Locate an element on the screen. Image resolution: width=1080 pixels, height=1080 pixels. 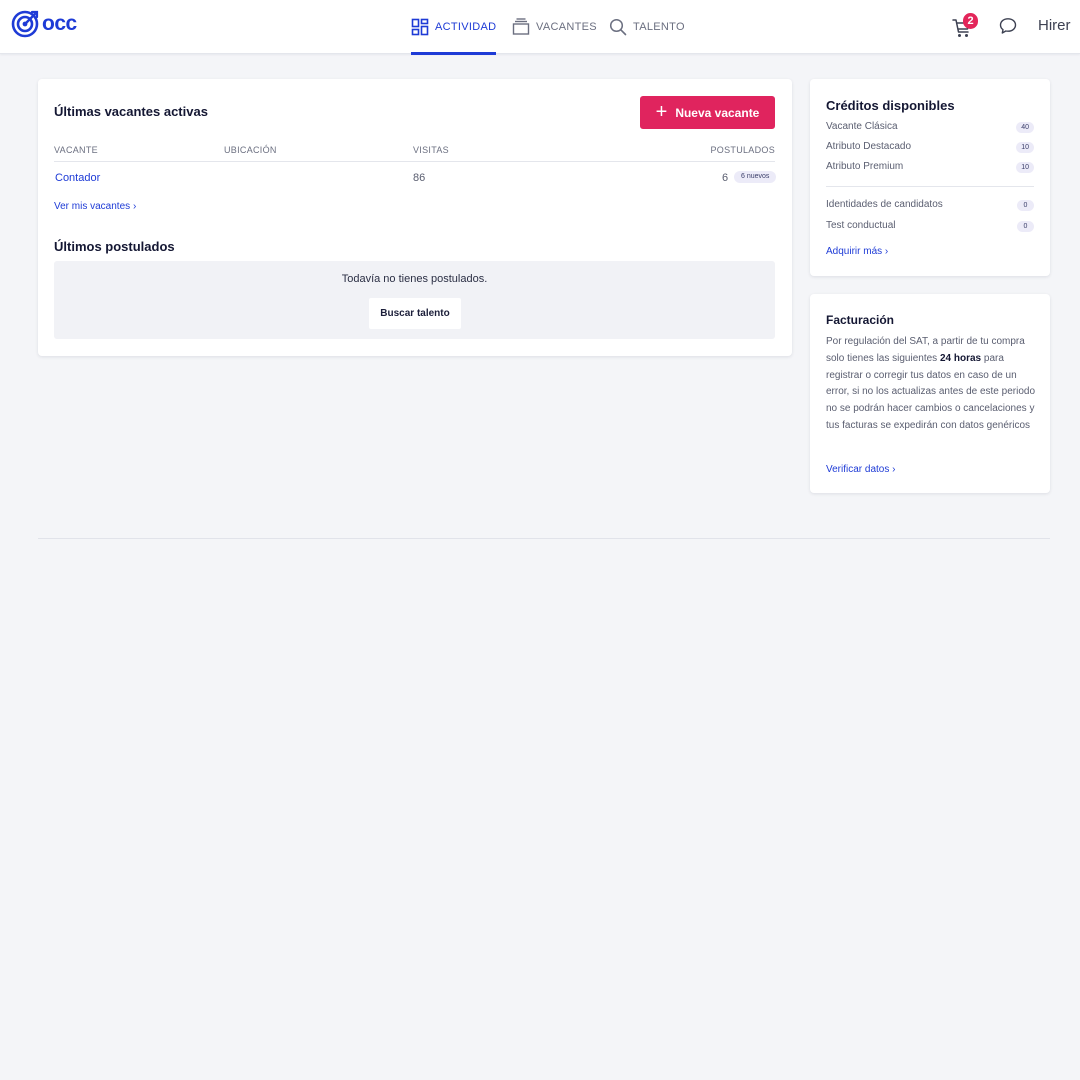
column-header-postulados: POSTULADOS is located at coordinates (742, 150).